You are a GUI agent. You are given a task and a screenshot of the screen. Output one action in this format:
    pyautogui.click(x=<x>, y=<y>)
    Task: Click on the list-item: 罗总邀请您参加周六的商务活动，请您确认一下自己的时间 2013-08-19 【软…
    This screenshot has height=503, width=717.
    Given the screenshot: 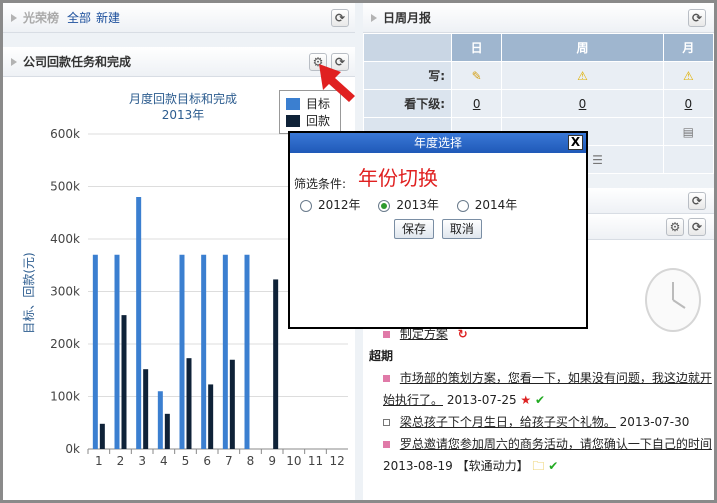 What is the action you would take?
    pyautogui.click(x=538, y=455)
    